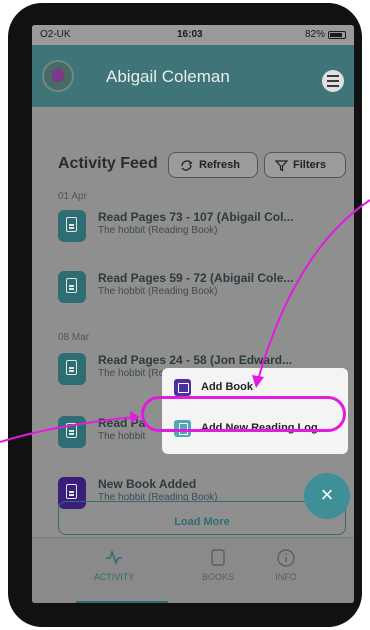 This screenshot has height=630, width=370. What do you see at coordinates (333, 81) in the screenshot?
I see `menu-button` at bounding box center [333, 81].